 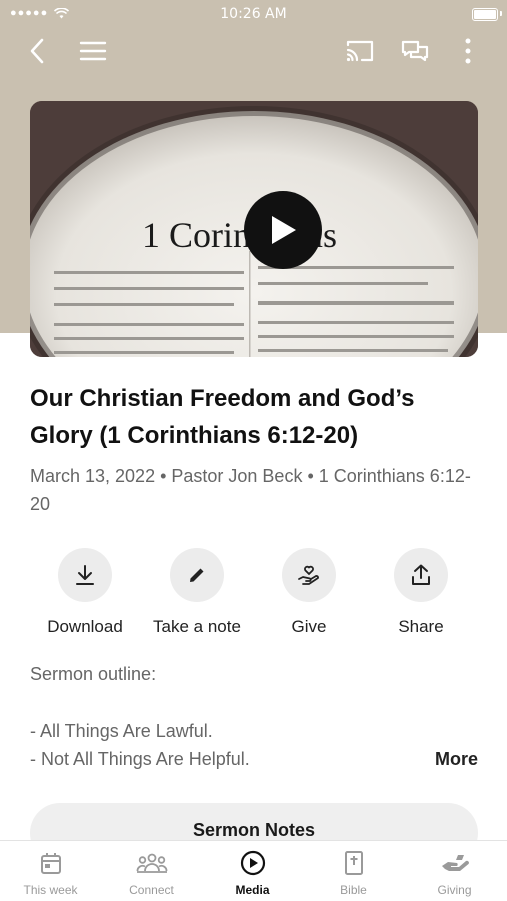 I want to click on battery-icon, so click(x=485, y=14).